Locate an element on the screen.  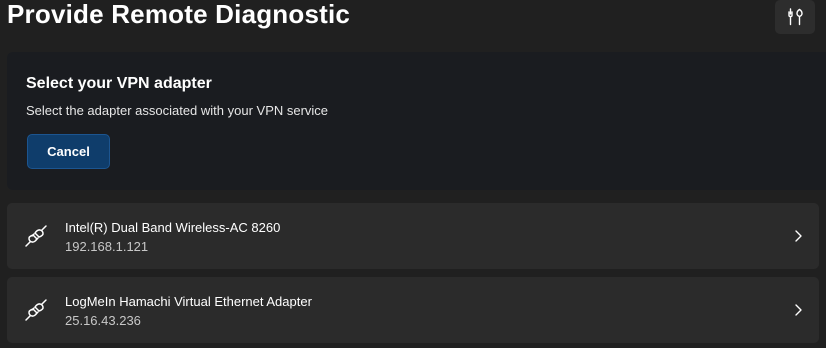
vpn-card-title: Select your VPN adapter is located at coordinates (119, 83).